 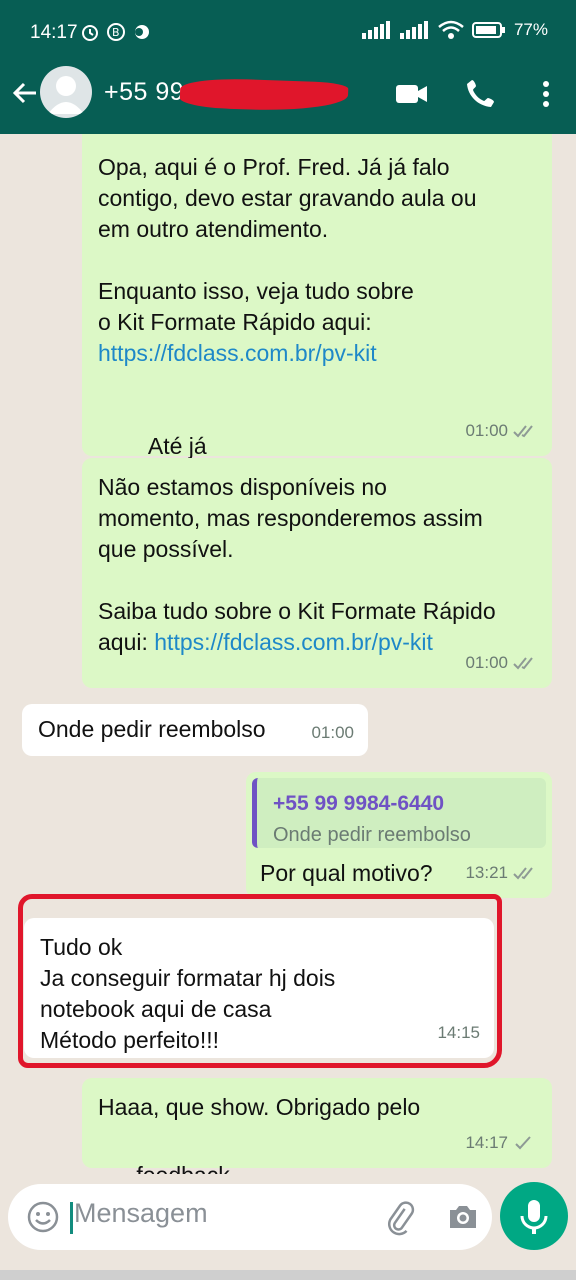 I want to click on status-right: 77%, so click(x=454, y=30).